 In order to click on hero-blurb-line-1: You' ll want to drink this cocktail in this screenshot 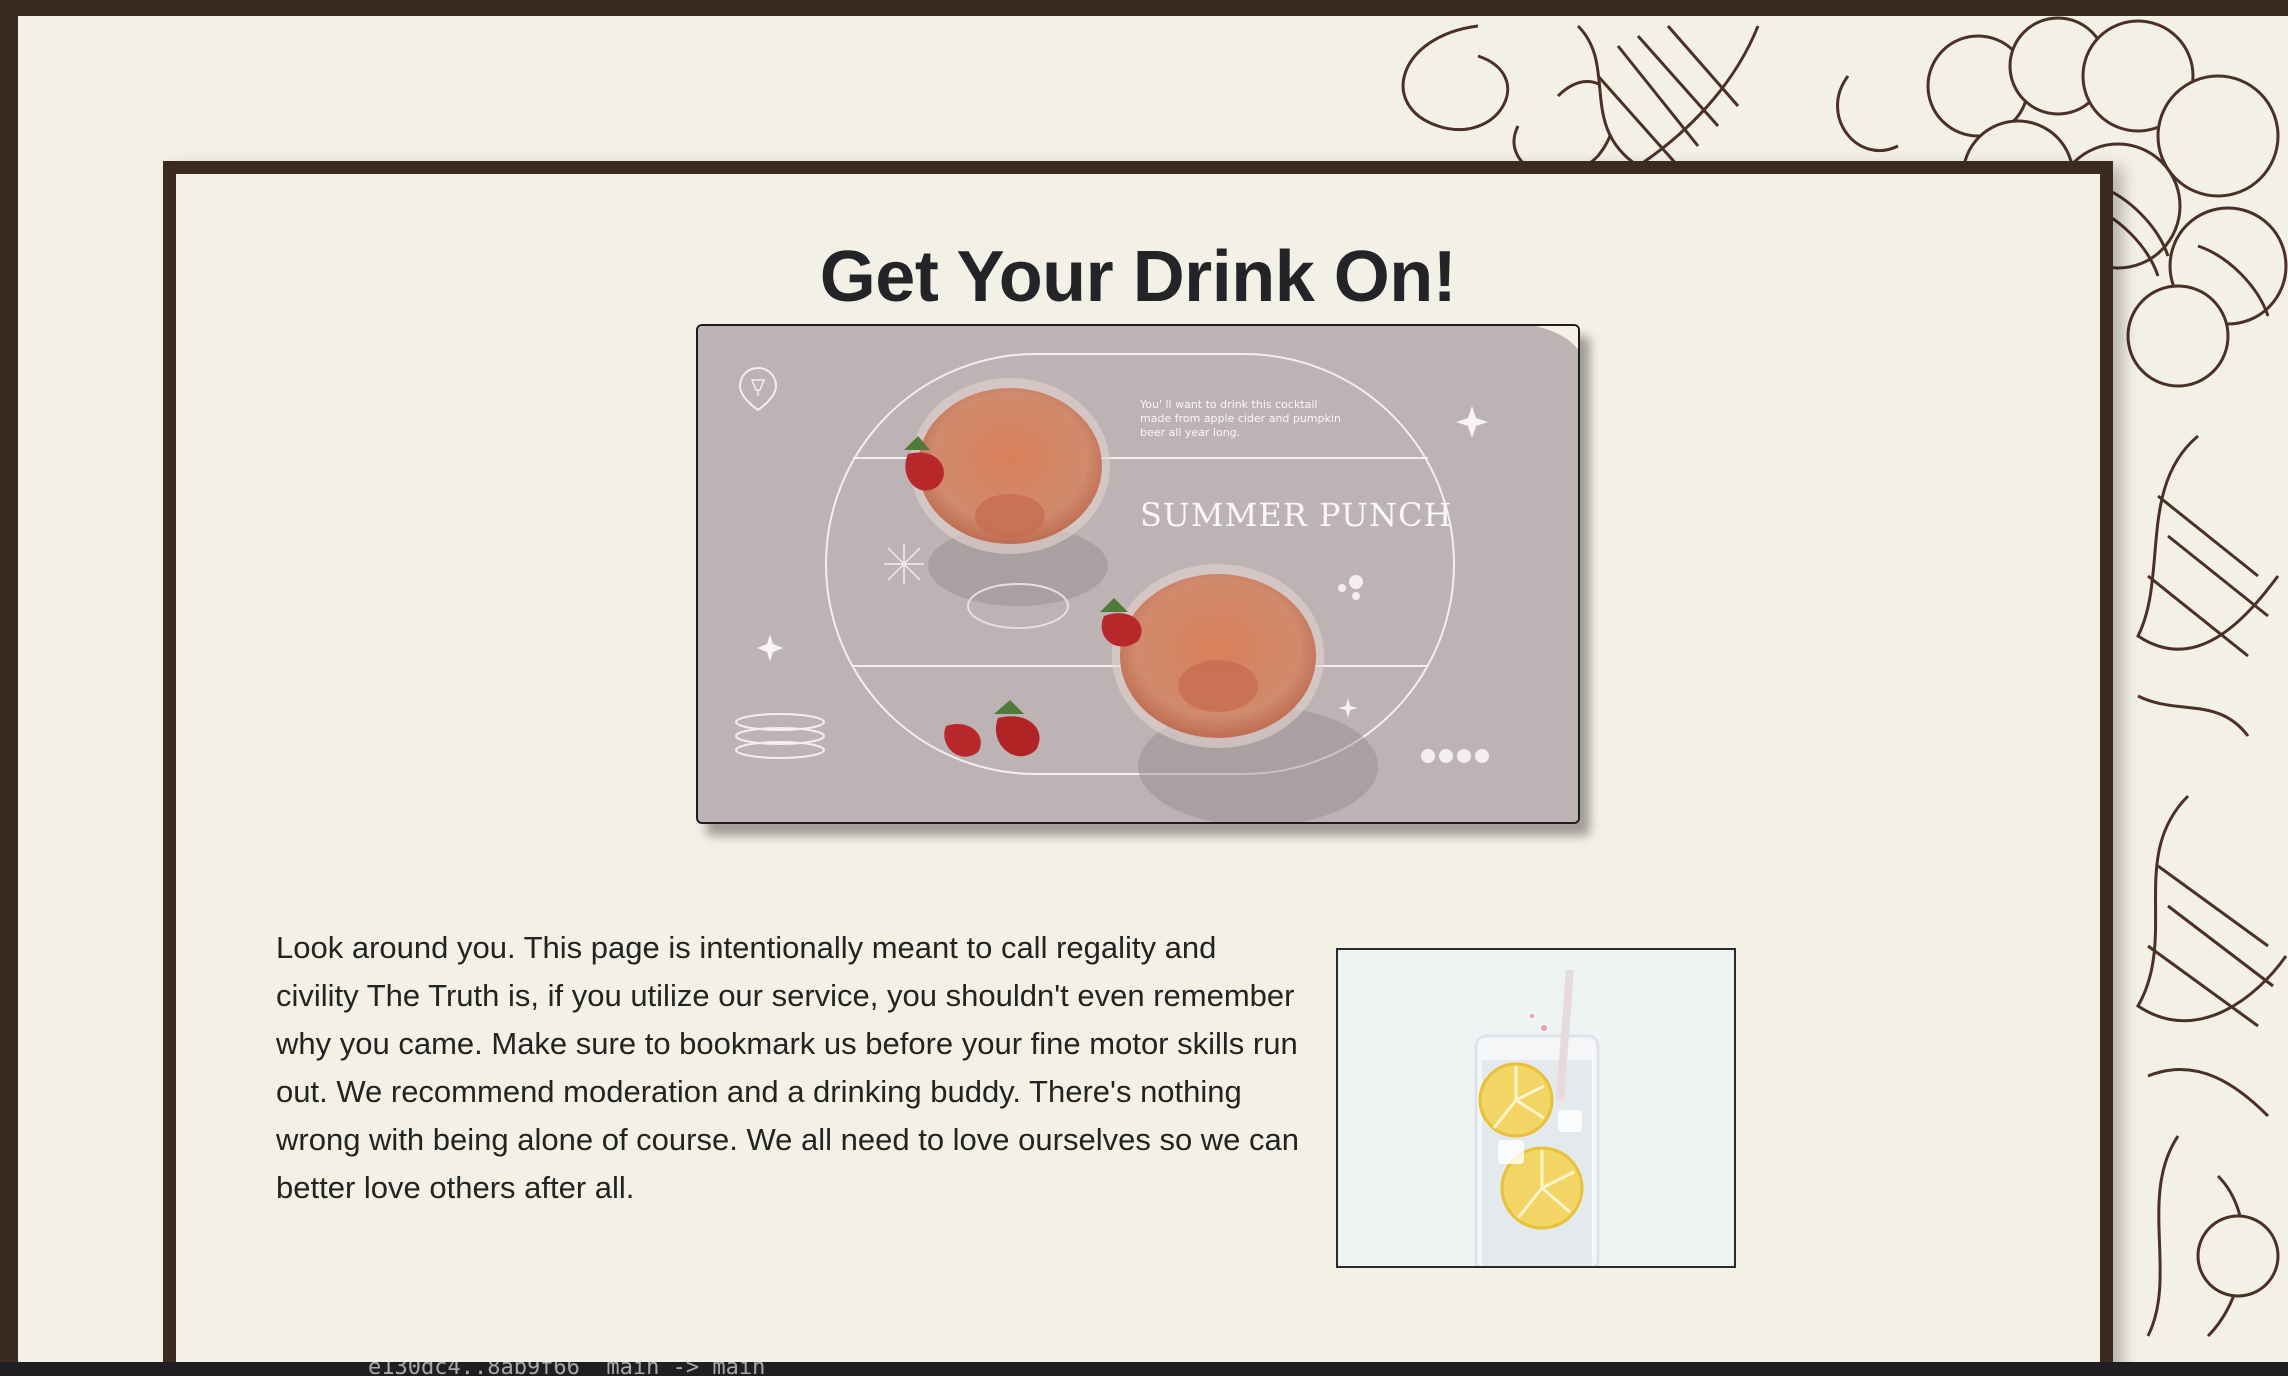, I will do `click(1228, 404)`.